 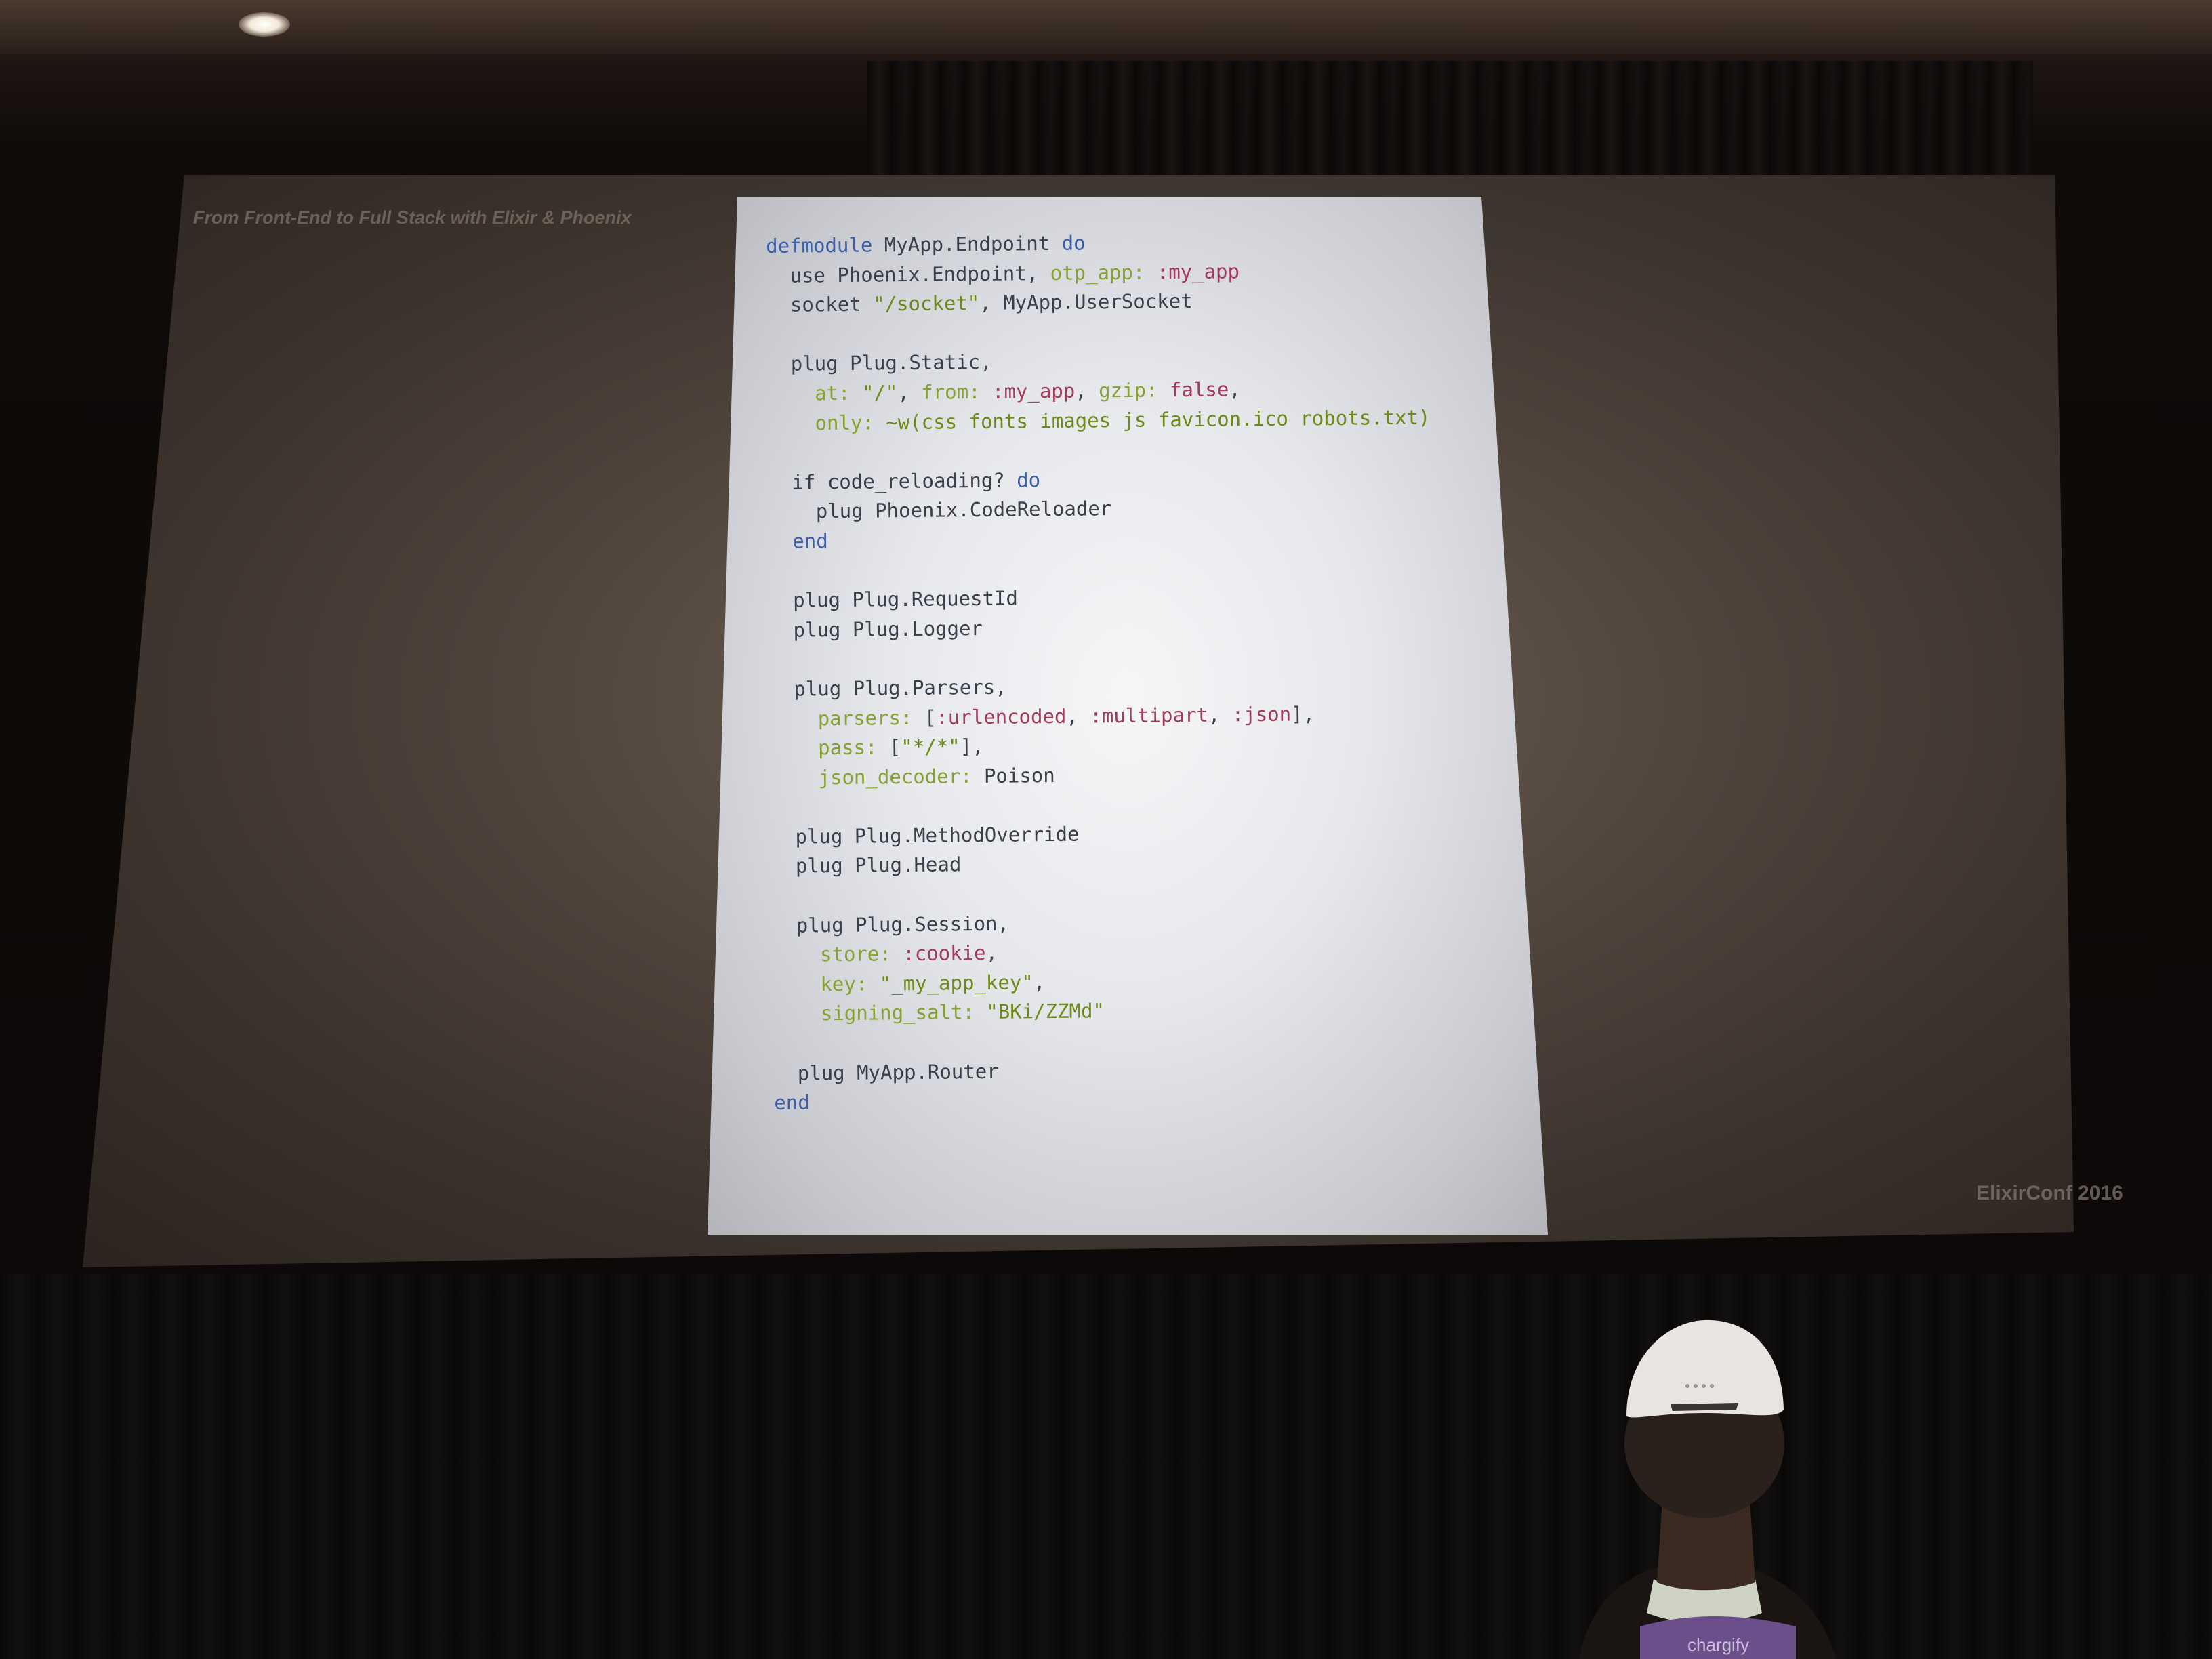 What do you see at coordinates (888, 688) in the screenshot?
I see `code-token: plug Plug.Parsers,` at bounding box center [888, 688].